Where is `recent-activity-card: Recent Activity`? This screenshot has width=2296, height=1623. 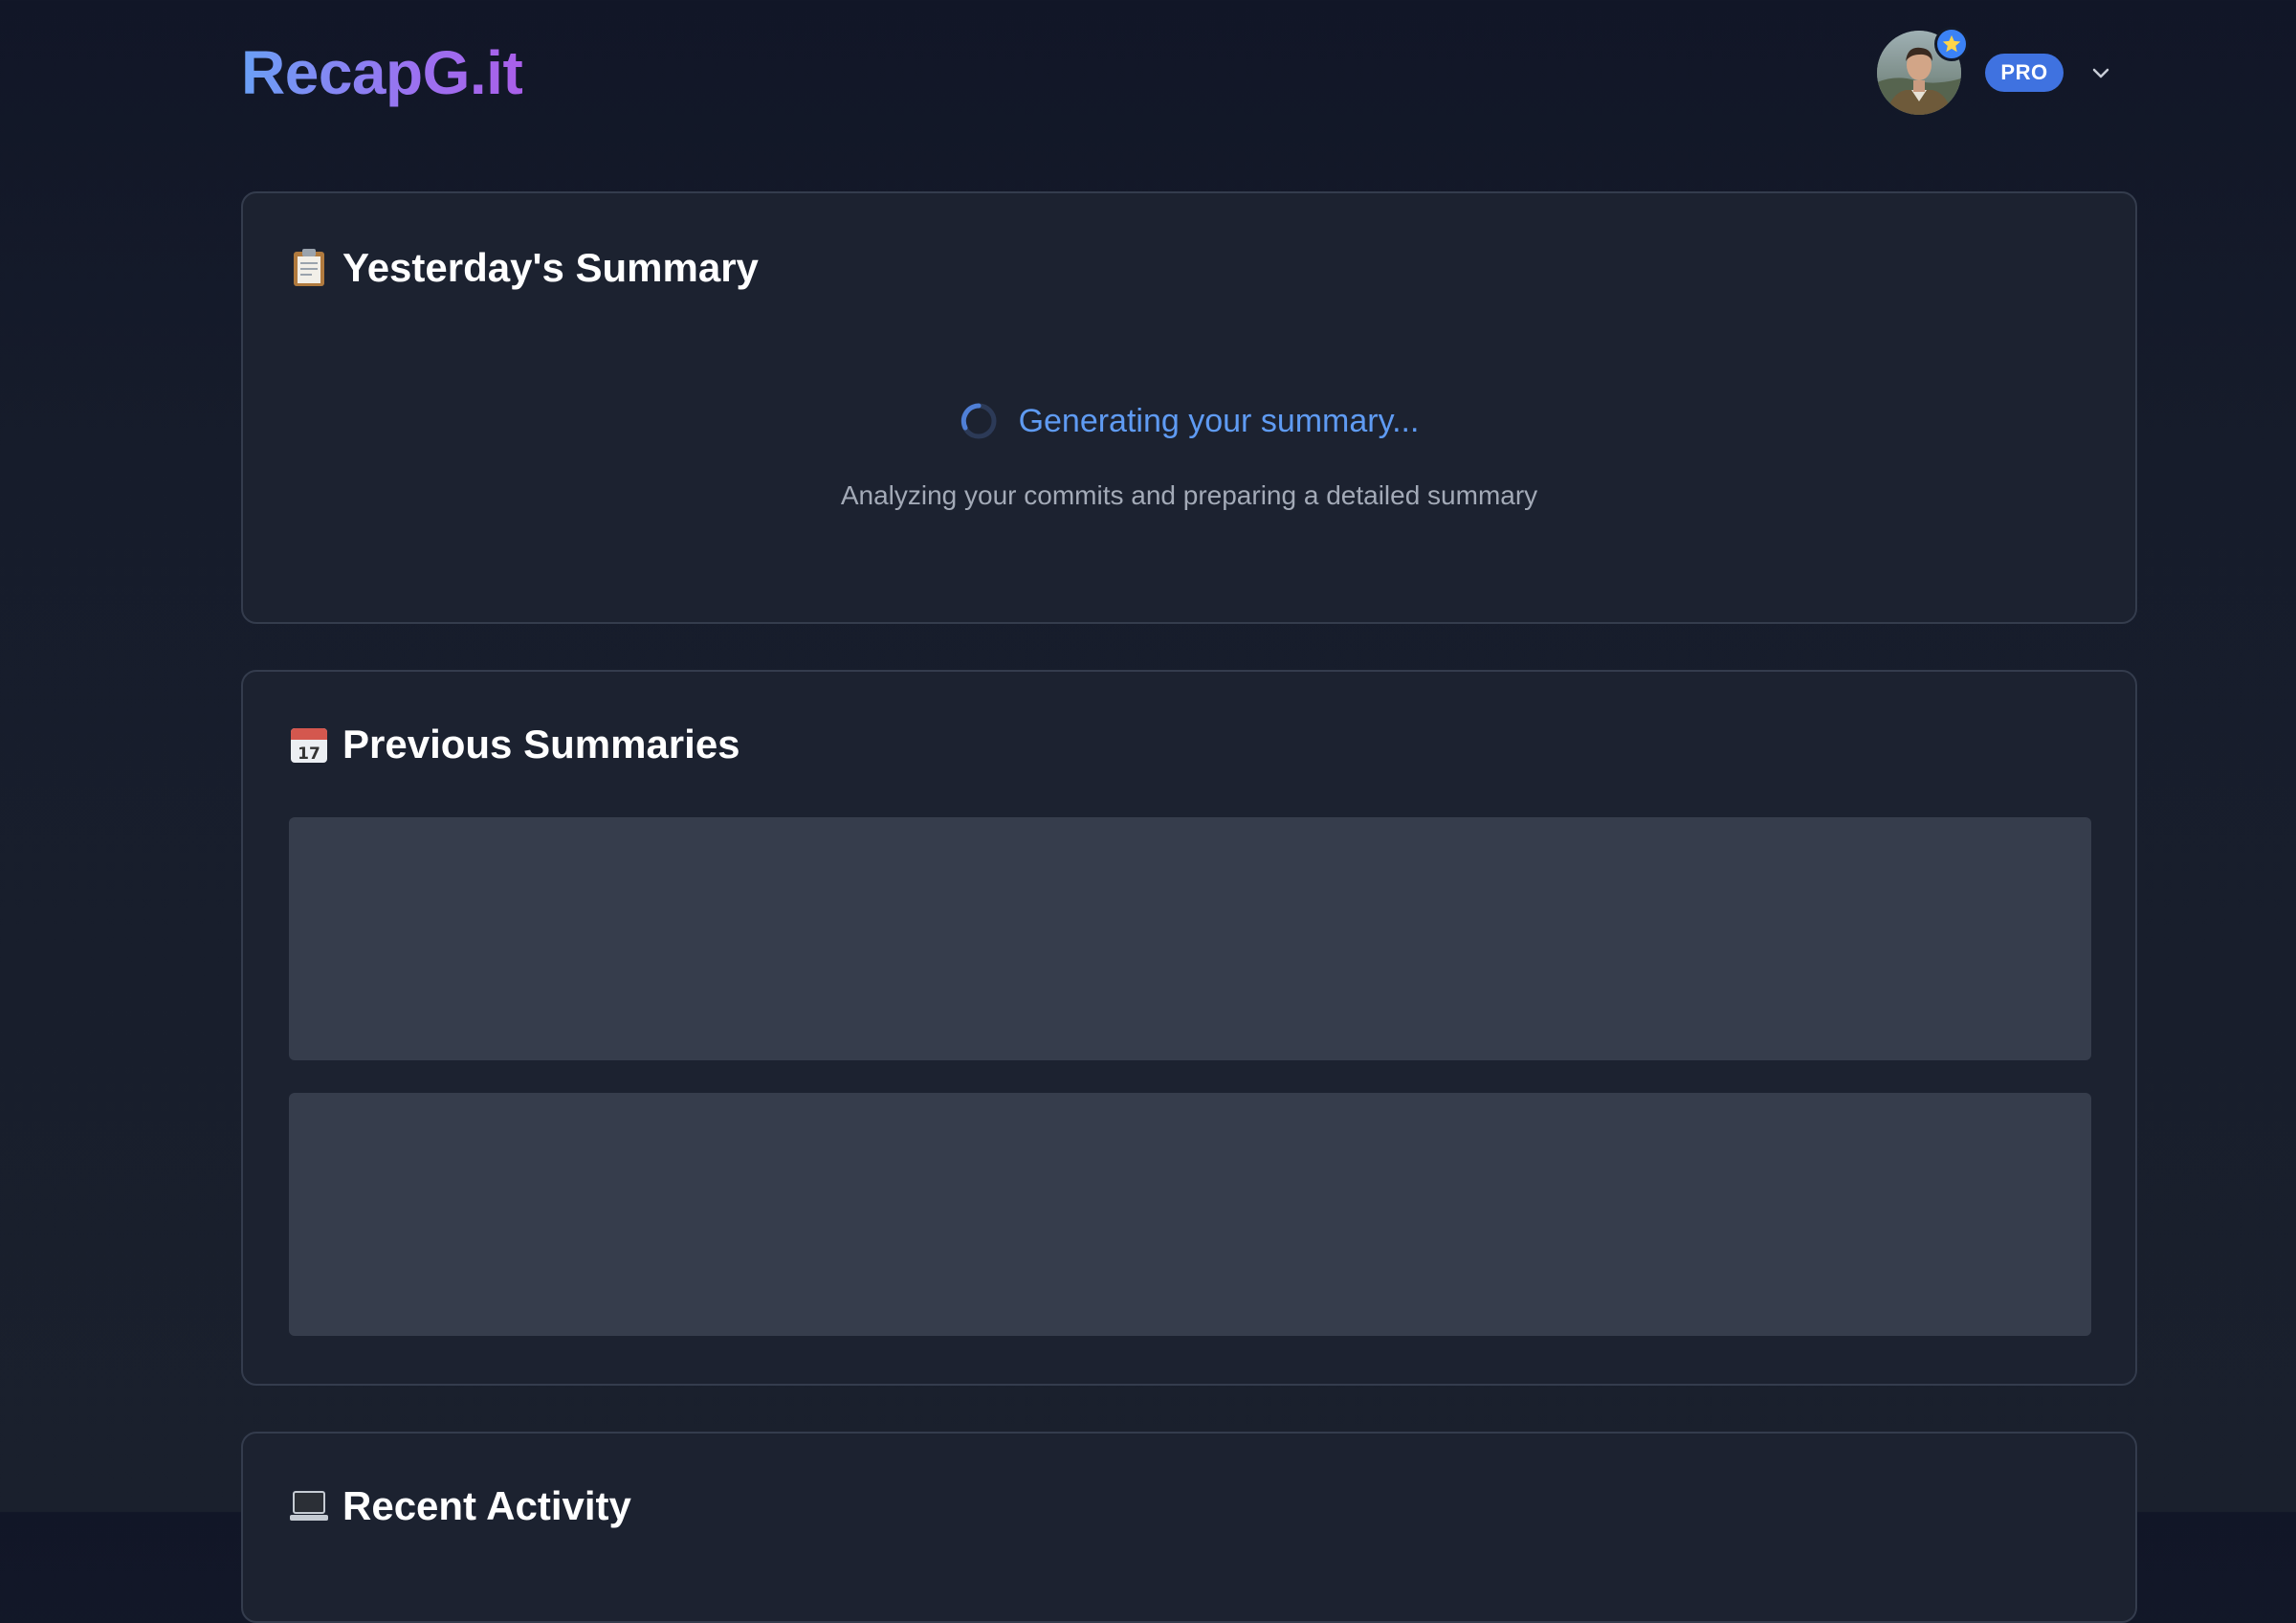
recent-activity-card: Recent Activity is located at coordinates (1189, 1527).